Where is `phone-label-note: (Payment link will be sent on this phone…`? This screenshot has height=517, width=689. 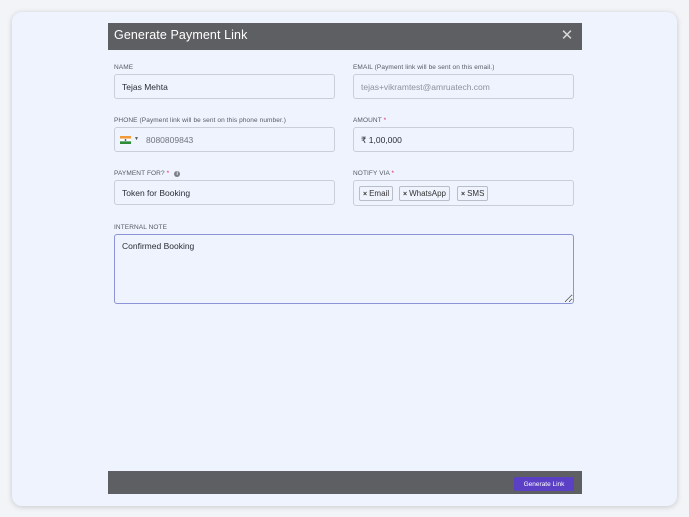 phone-label-note: (Payment link will be sent on this phone… is located at coordinates (212, 120).